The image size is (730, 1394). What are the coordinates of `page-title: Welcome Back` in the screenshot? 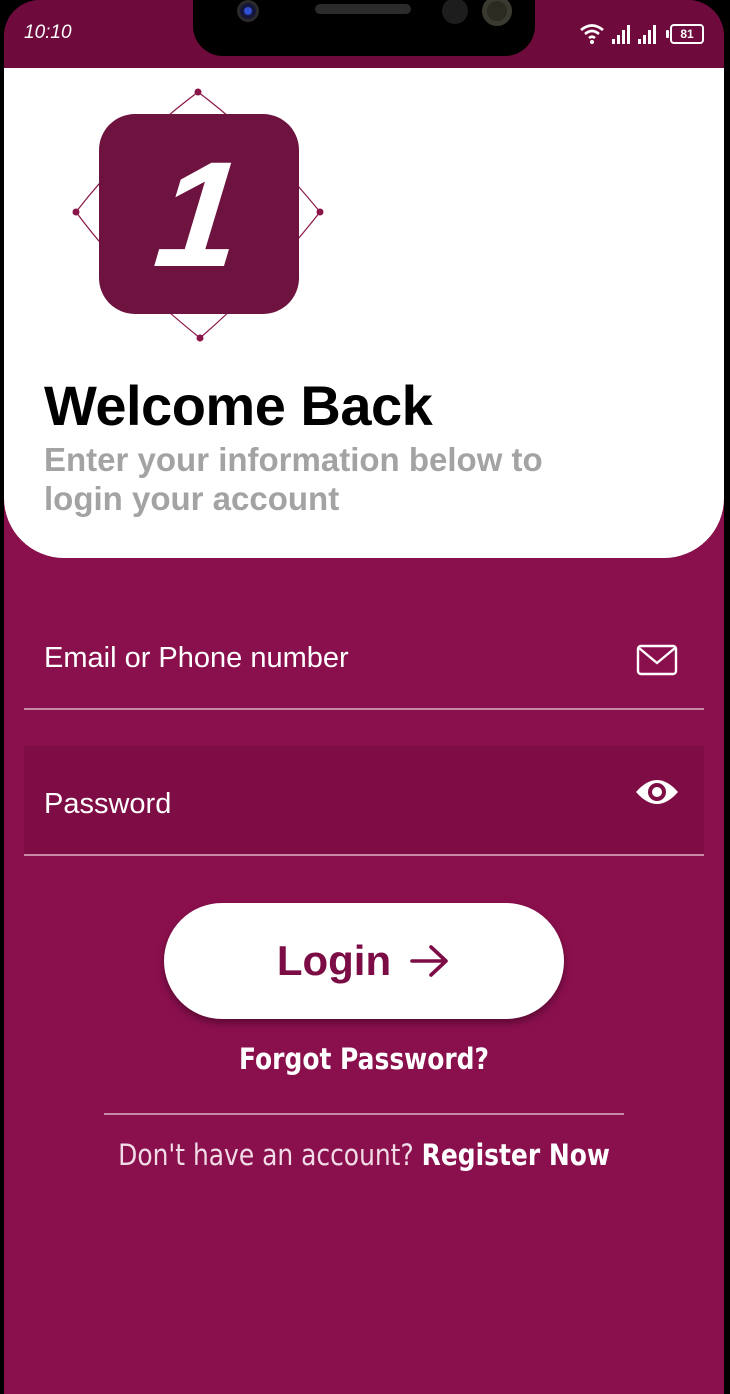 It's located at (238, 405).